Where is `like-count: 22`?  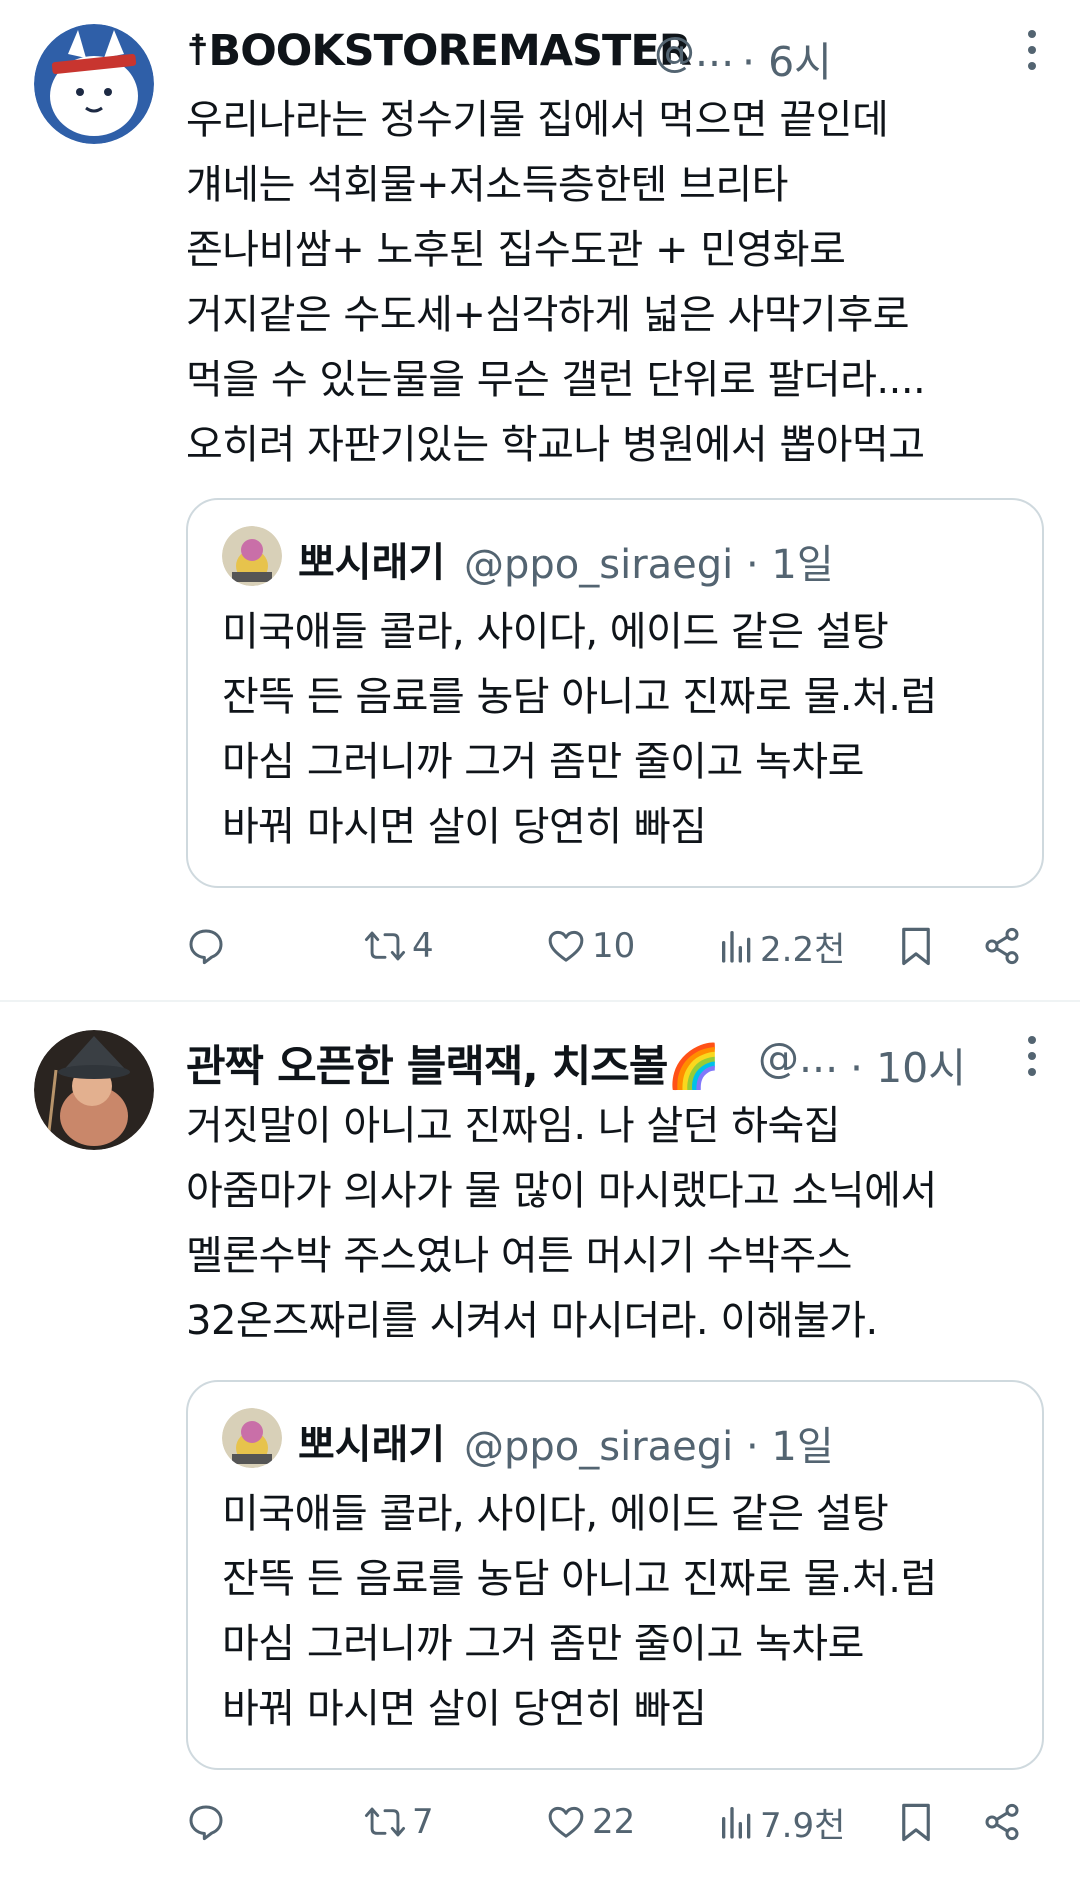 like-count: 22 is located at coordinates (614, 1822).